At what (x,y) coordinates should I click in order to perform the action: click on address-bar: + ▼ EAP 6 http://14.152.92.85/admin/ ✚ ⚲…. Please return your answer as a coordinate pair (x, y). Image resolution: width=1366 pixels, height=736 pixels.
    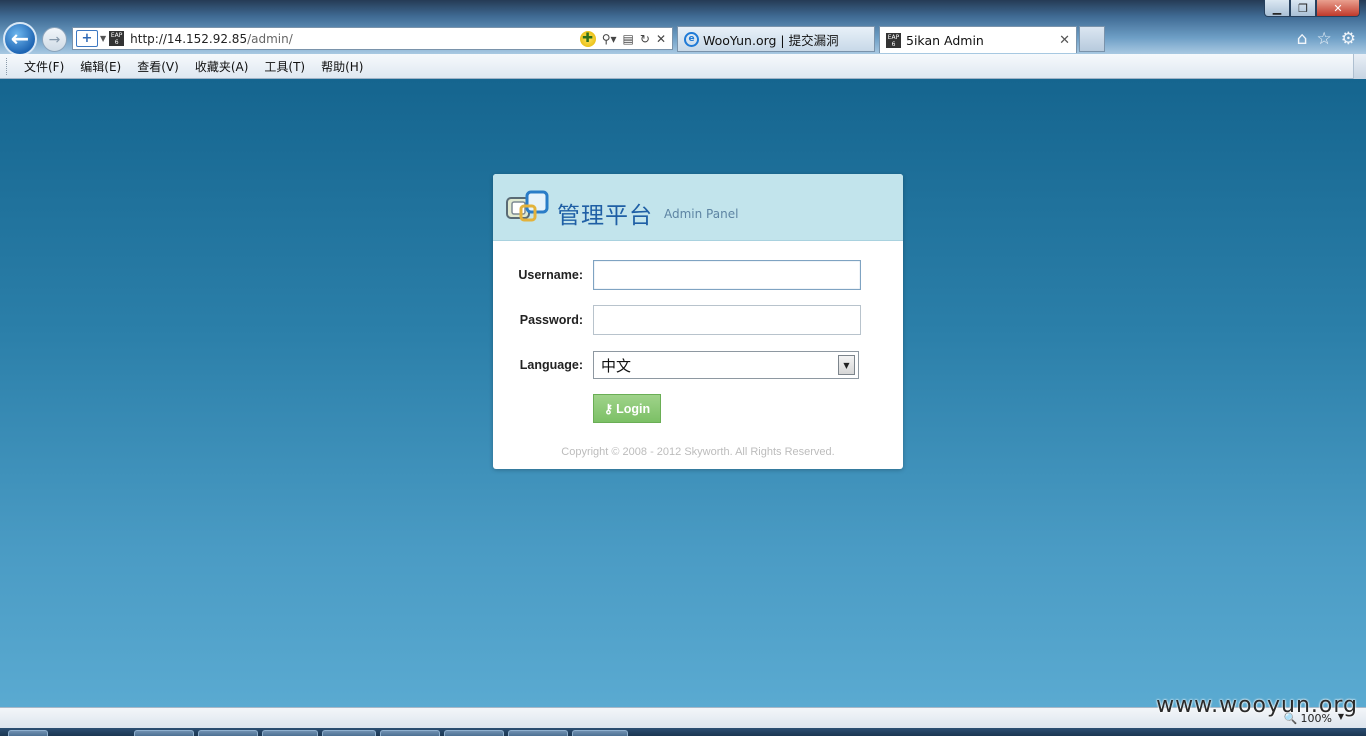
    Looking at the image, I should click on (372, 38).